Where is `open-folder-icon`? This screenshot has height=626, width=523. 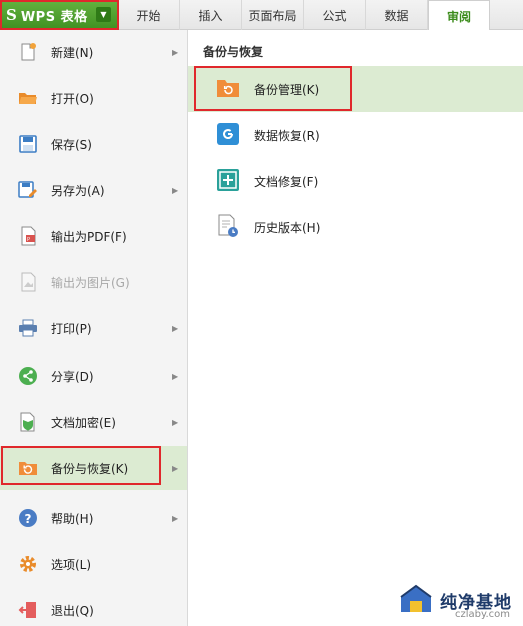 open-folder-icon is located at coordinates (28, 98).